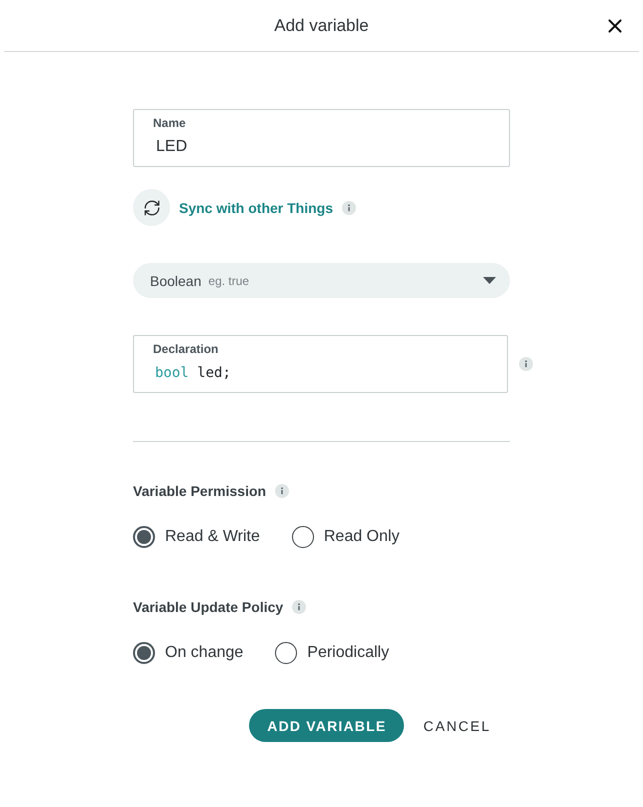 This screenshot has height=807, width=643. Describe the element at coordinates (457, 725) in the screenshot. I see `cancel-button: CANCEL` at that location.